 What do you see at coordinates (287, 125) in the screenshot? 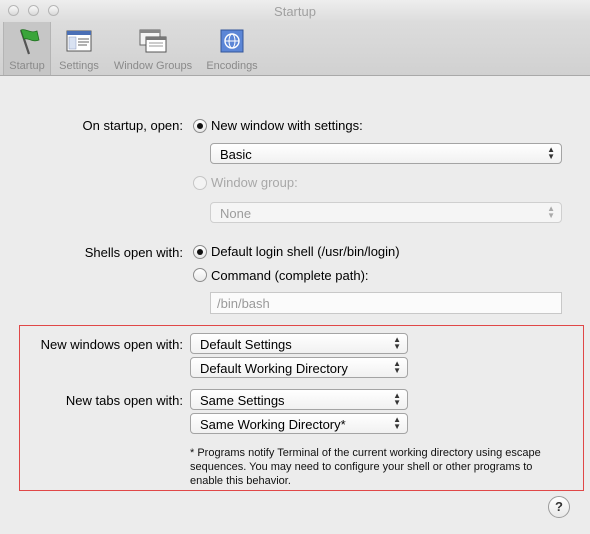
I see `new-window-radio-label: New window with settings:` at bounding box center [287, 125].